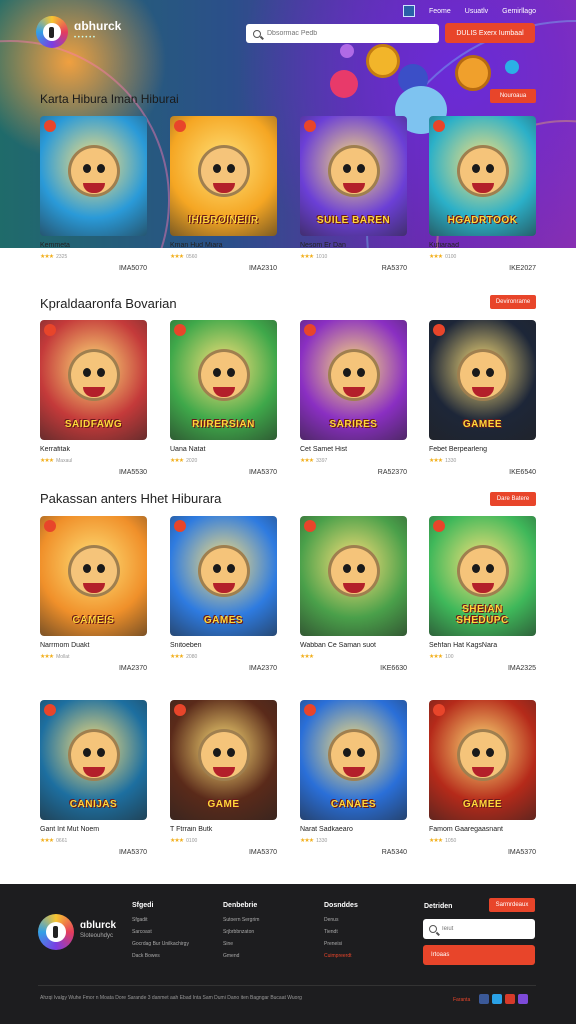 This screenshot has height=1024, width=576. I want to click on game-card: Kemmeta ★★★ 2325 IMA5070, so click(93, 194).